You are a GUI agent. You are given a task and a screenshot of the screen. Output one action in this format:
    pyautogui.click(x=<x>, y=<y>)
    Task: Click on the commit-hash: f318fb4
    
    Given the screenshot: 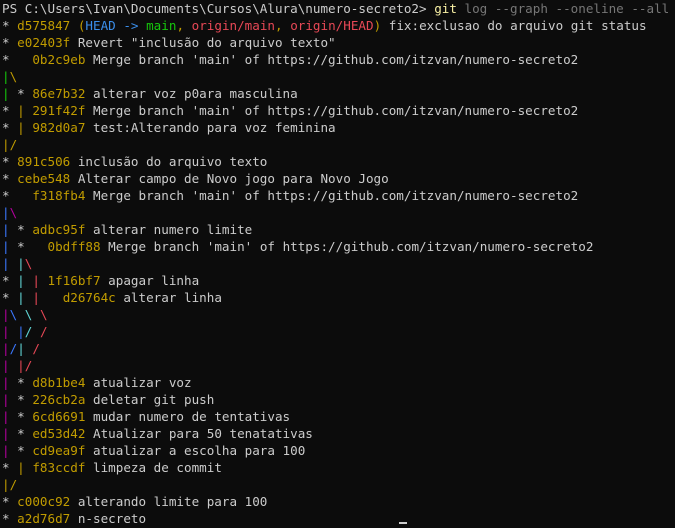 What is the action you would take?
    pyautogui.click(x=59, y=195)
    